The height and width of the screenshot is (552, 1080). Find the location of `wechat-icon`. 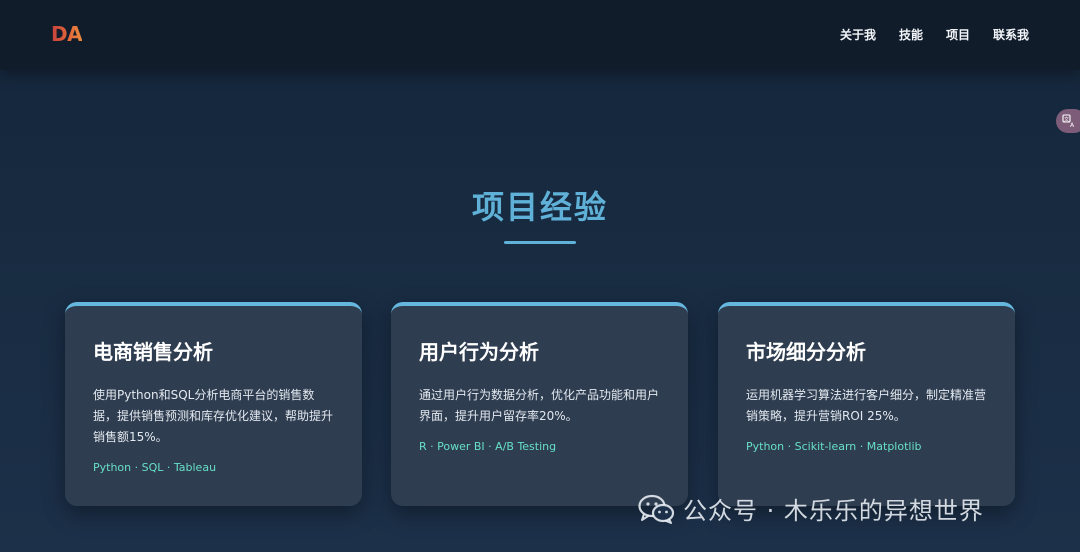

wechat-icon is located at coordinates (656, 509).